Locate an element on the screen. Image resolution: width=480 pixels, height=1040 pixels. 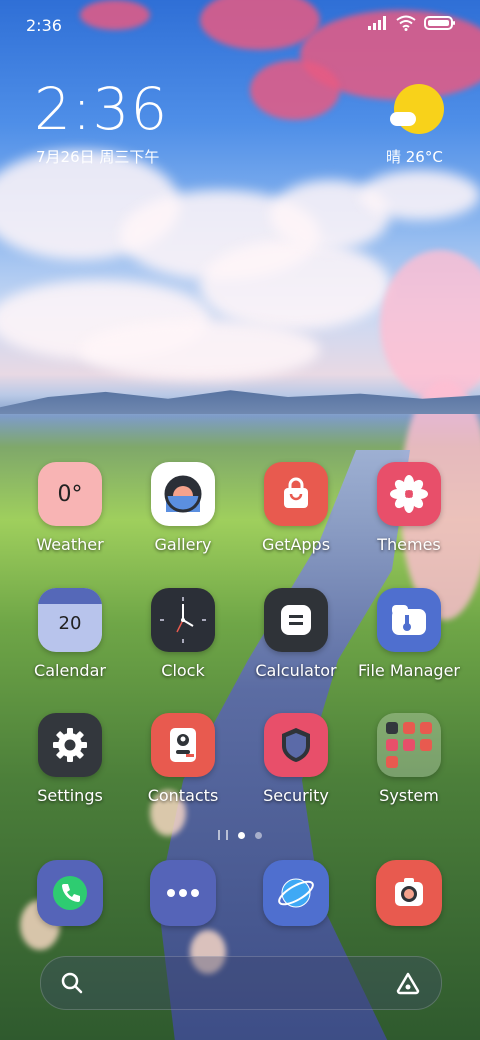
search-icon is located at coordinates (72, 983).